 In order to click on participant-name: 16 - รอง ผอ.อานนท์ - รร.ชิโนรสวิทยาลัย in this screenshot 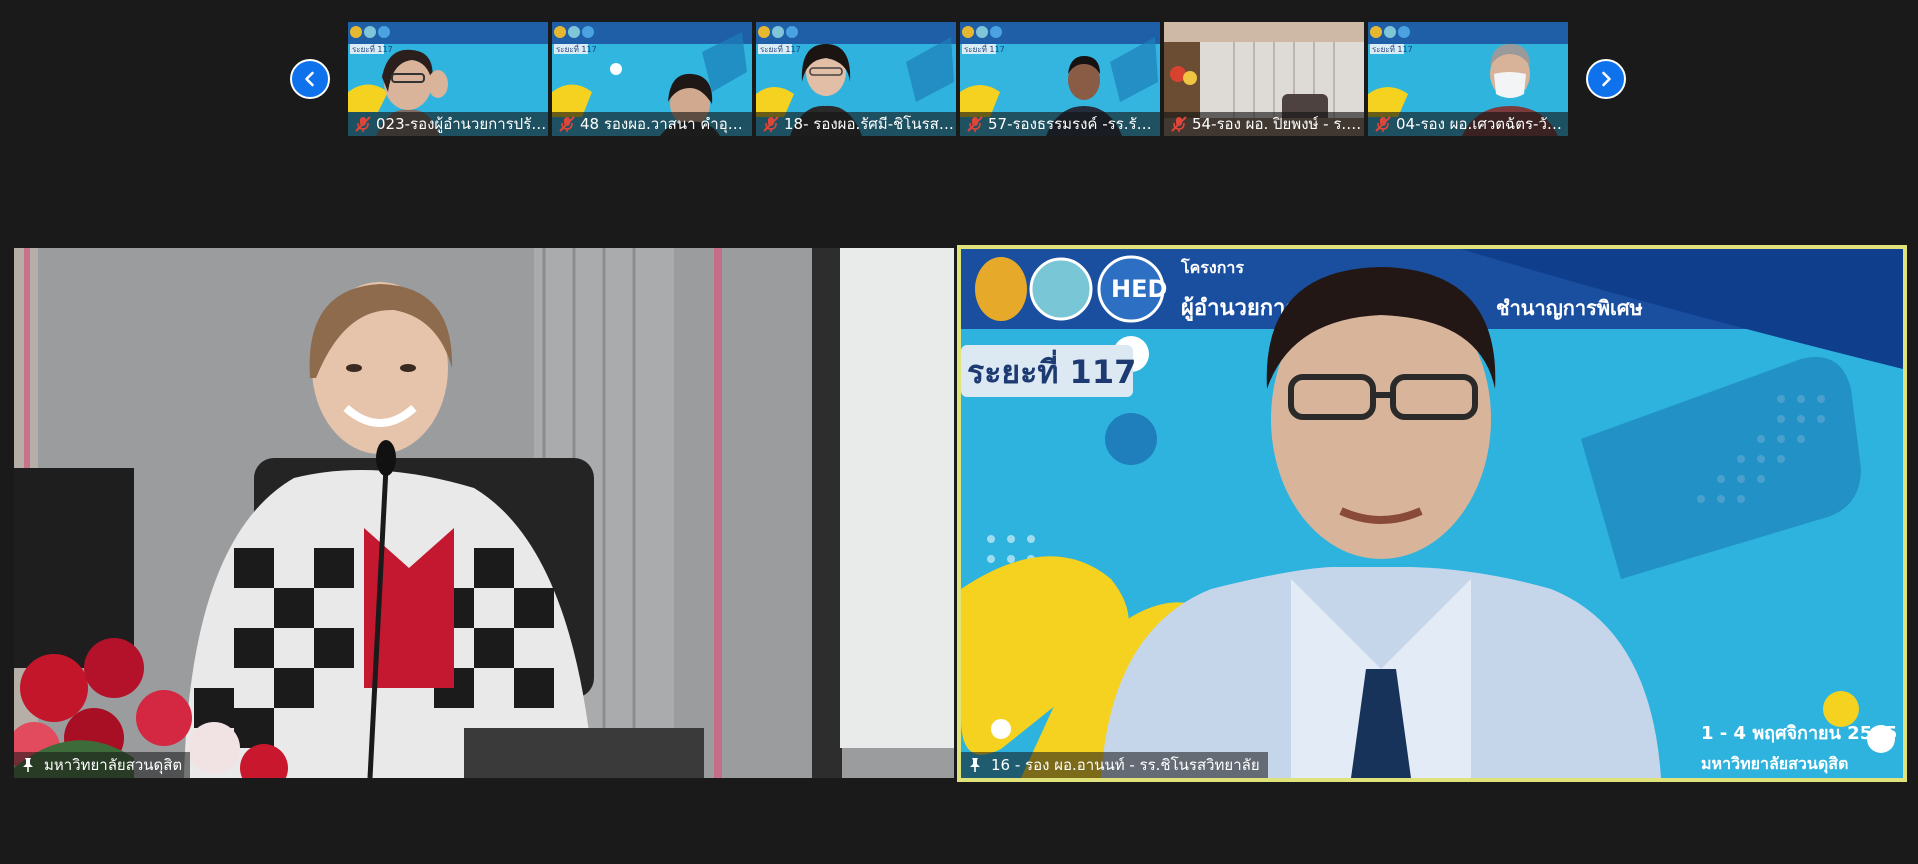, I will do `click(1125, 765)`.